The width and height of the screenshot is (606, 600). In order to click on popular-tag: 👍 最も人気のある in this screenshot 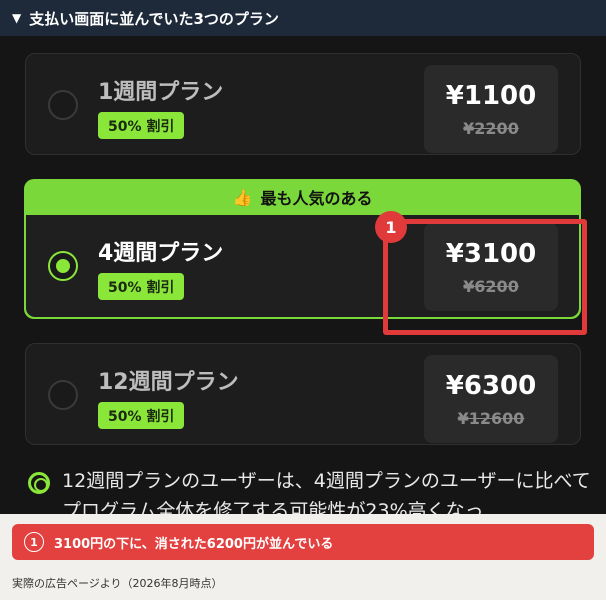, I will do `click(302, 197)`.